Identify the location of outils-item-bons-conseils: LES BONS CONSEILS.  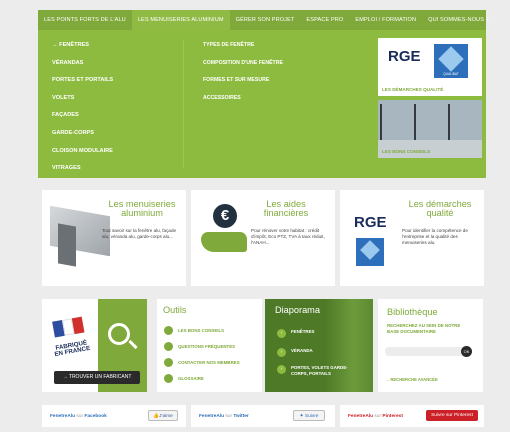
(194, 330).